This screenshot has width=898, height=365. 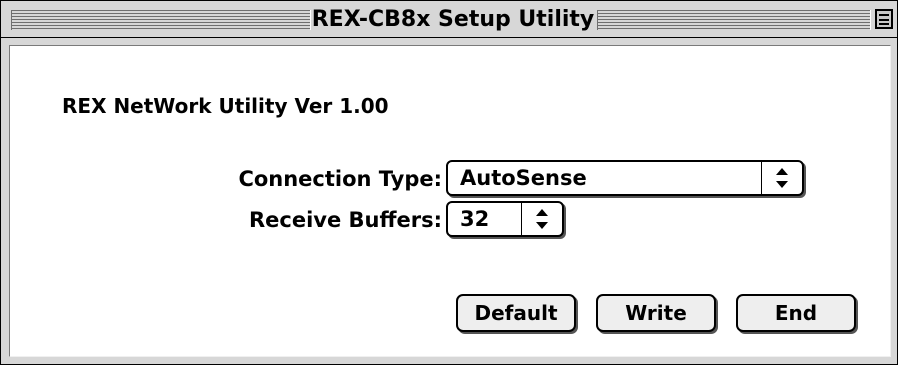 I want to click on receive-buffers-value: 32, so click(x=475, y=219).